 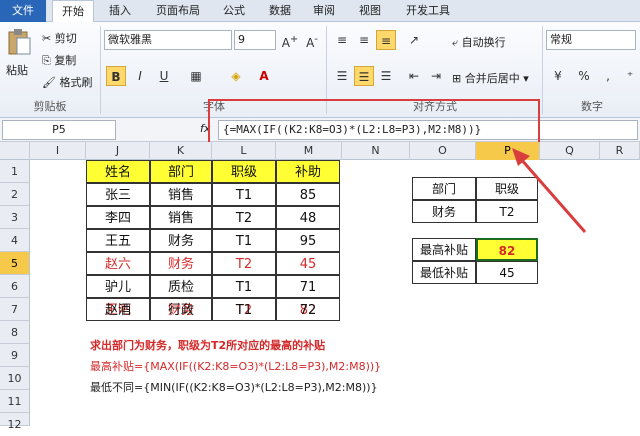 I want to click on table-cell: 驴儿, so click(x=118, y=286).